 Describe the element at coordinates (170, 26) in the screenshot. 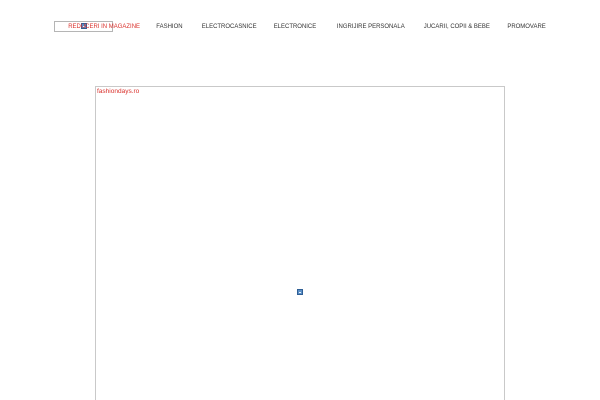

I see `nav-item-fashion: FASHION` at that location.